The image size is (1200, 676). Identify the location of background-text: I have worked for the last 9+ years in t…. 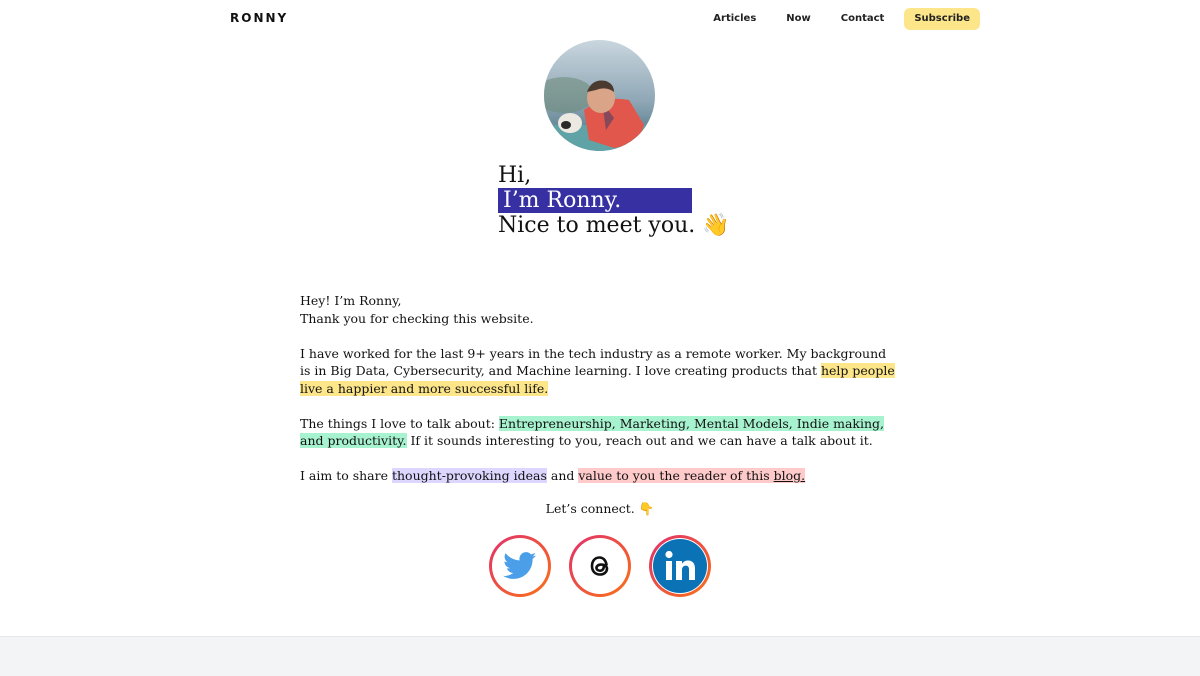
(593, 362).